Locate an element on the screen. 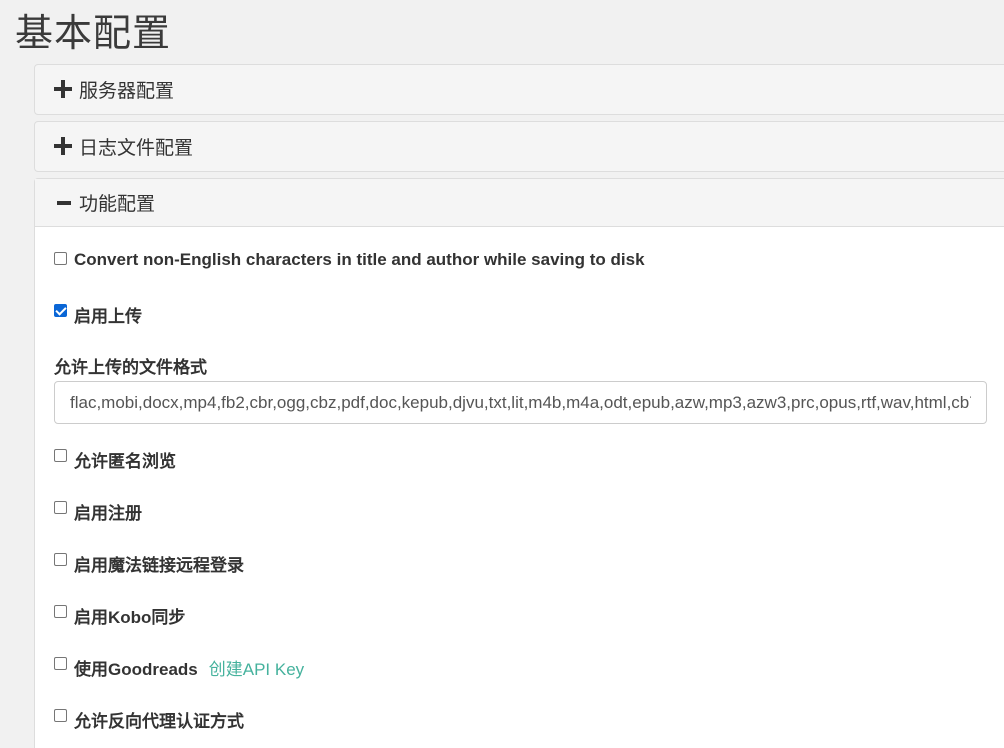 The width and height of the screenshot is (1004, 748). panel-log-config: 日志文件配置 is located at coordinates (519, 146).